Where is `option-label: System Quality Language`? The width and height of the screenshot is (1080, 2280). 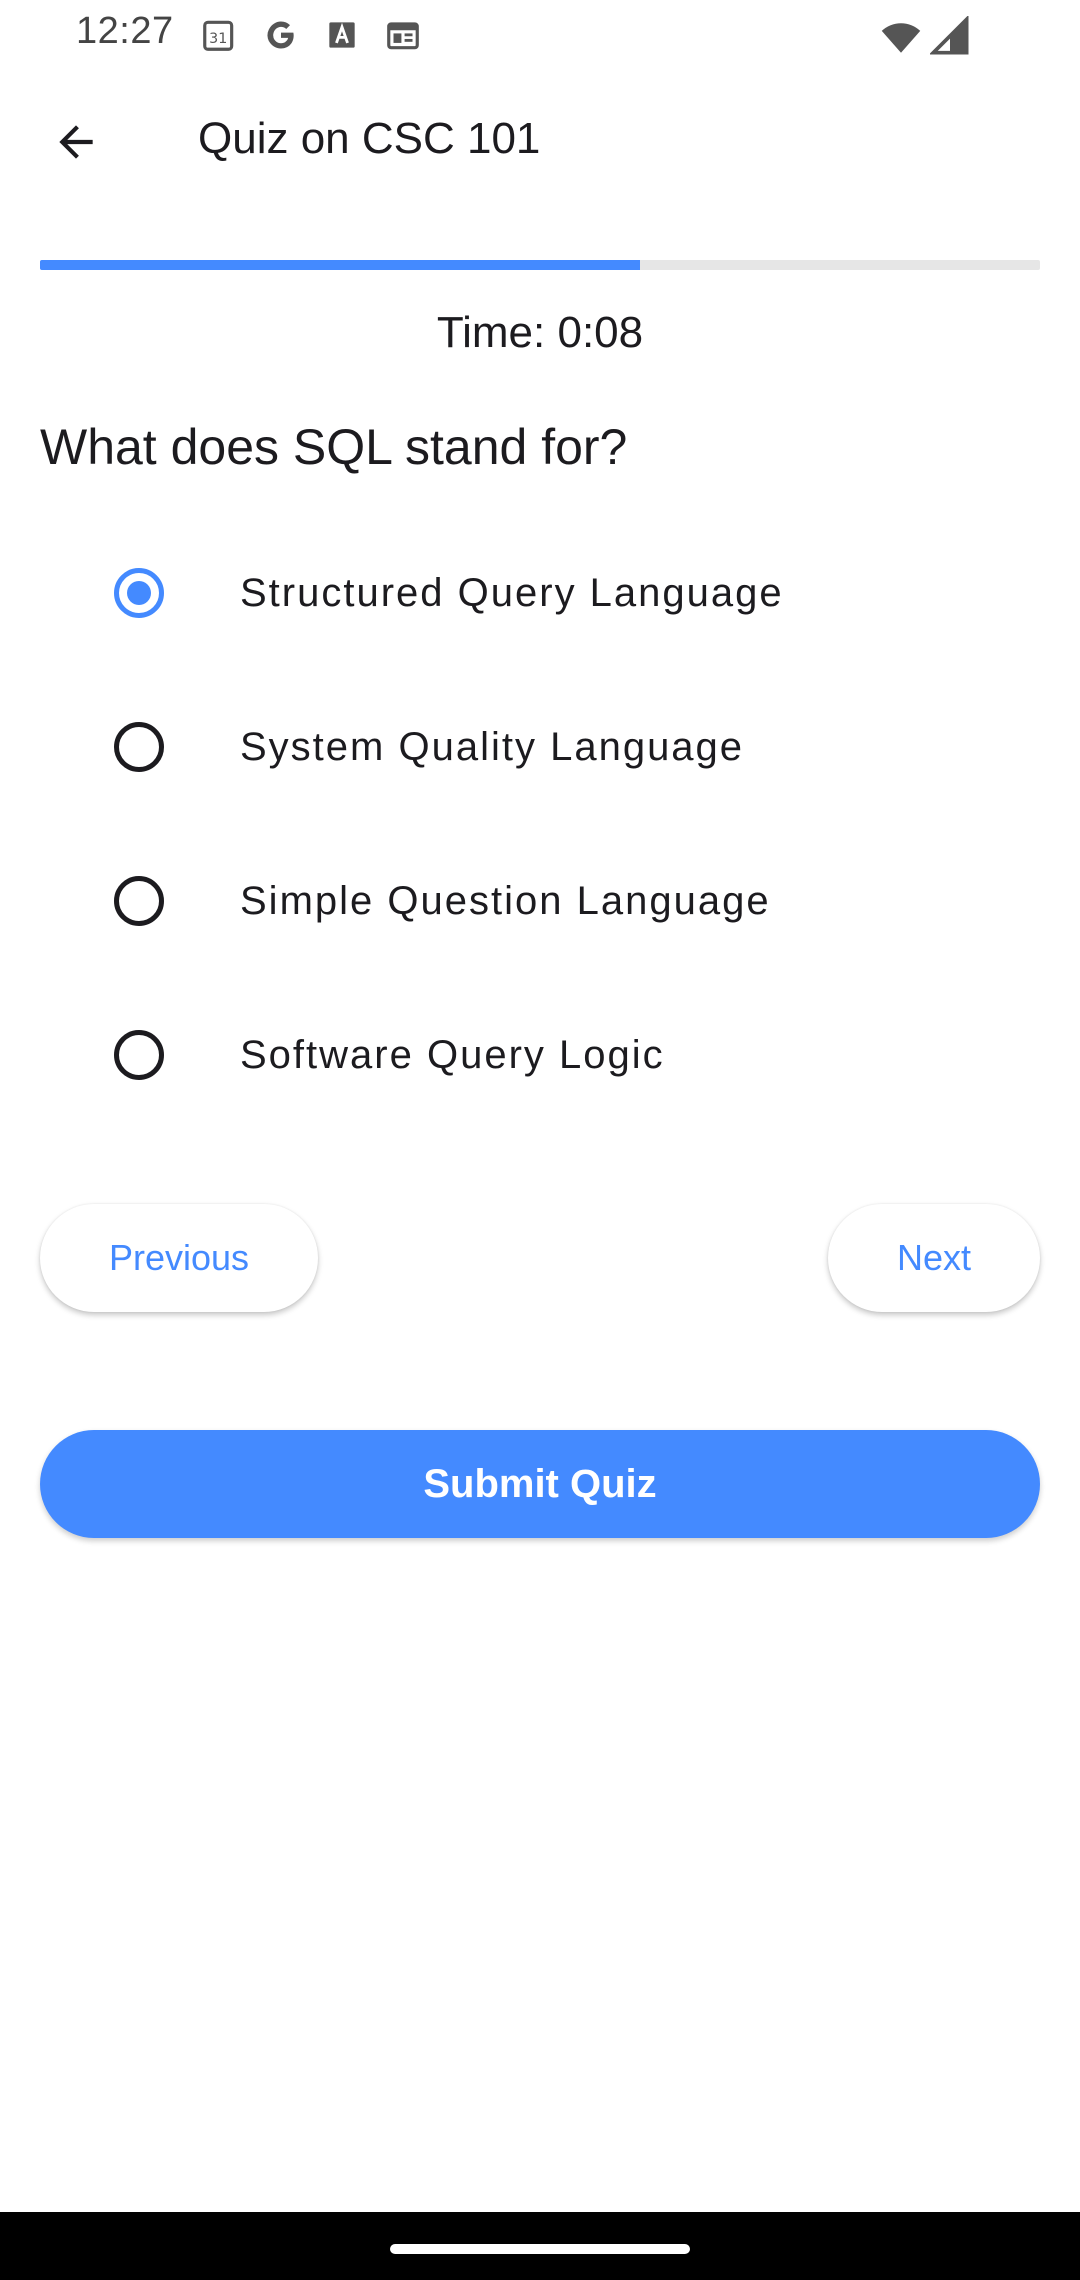 option-label: System Quality Language is located at coordinates (492, 746).